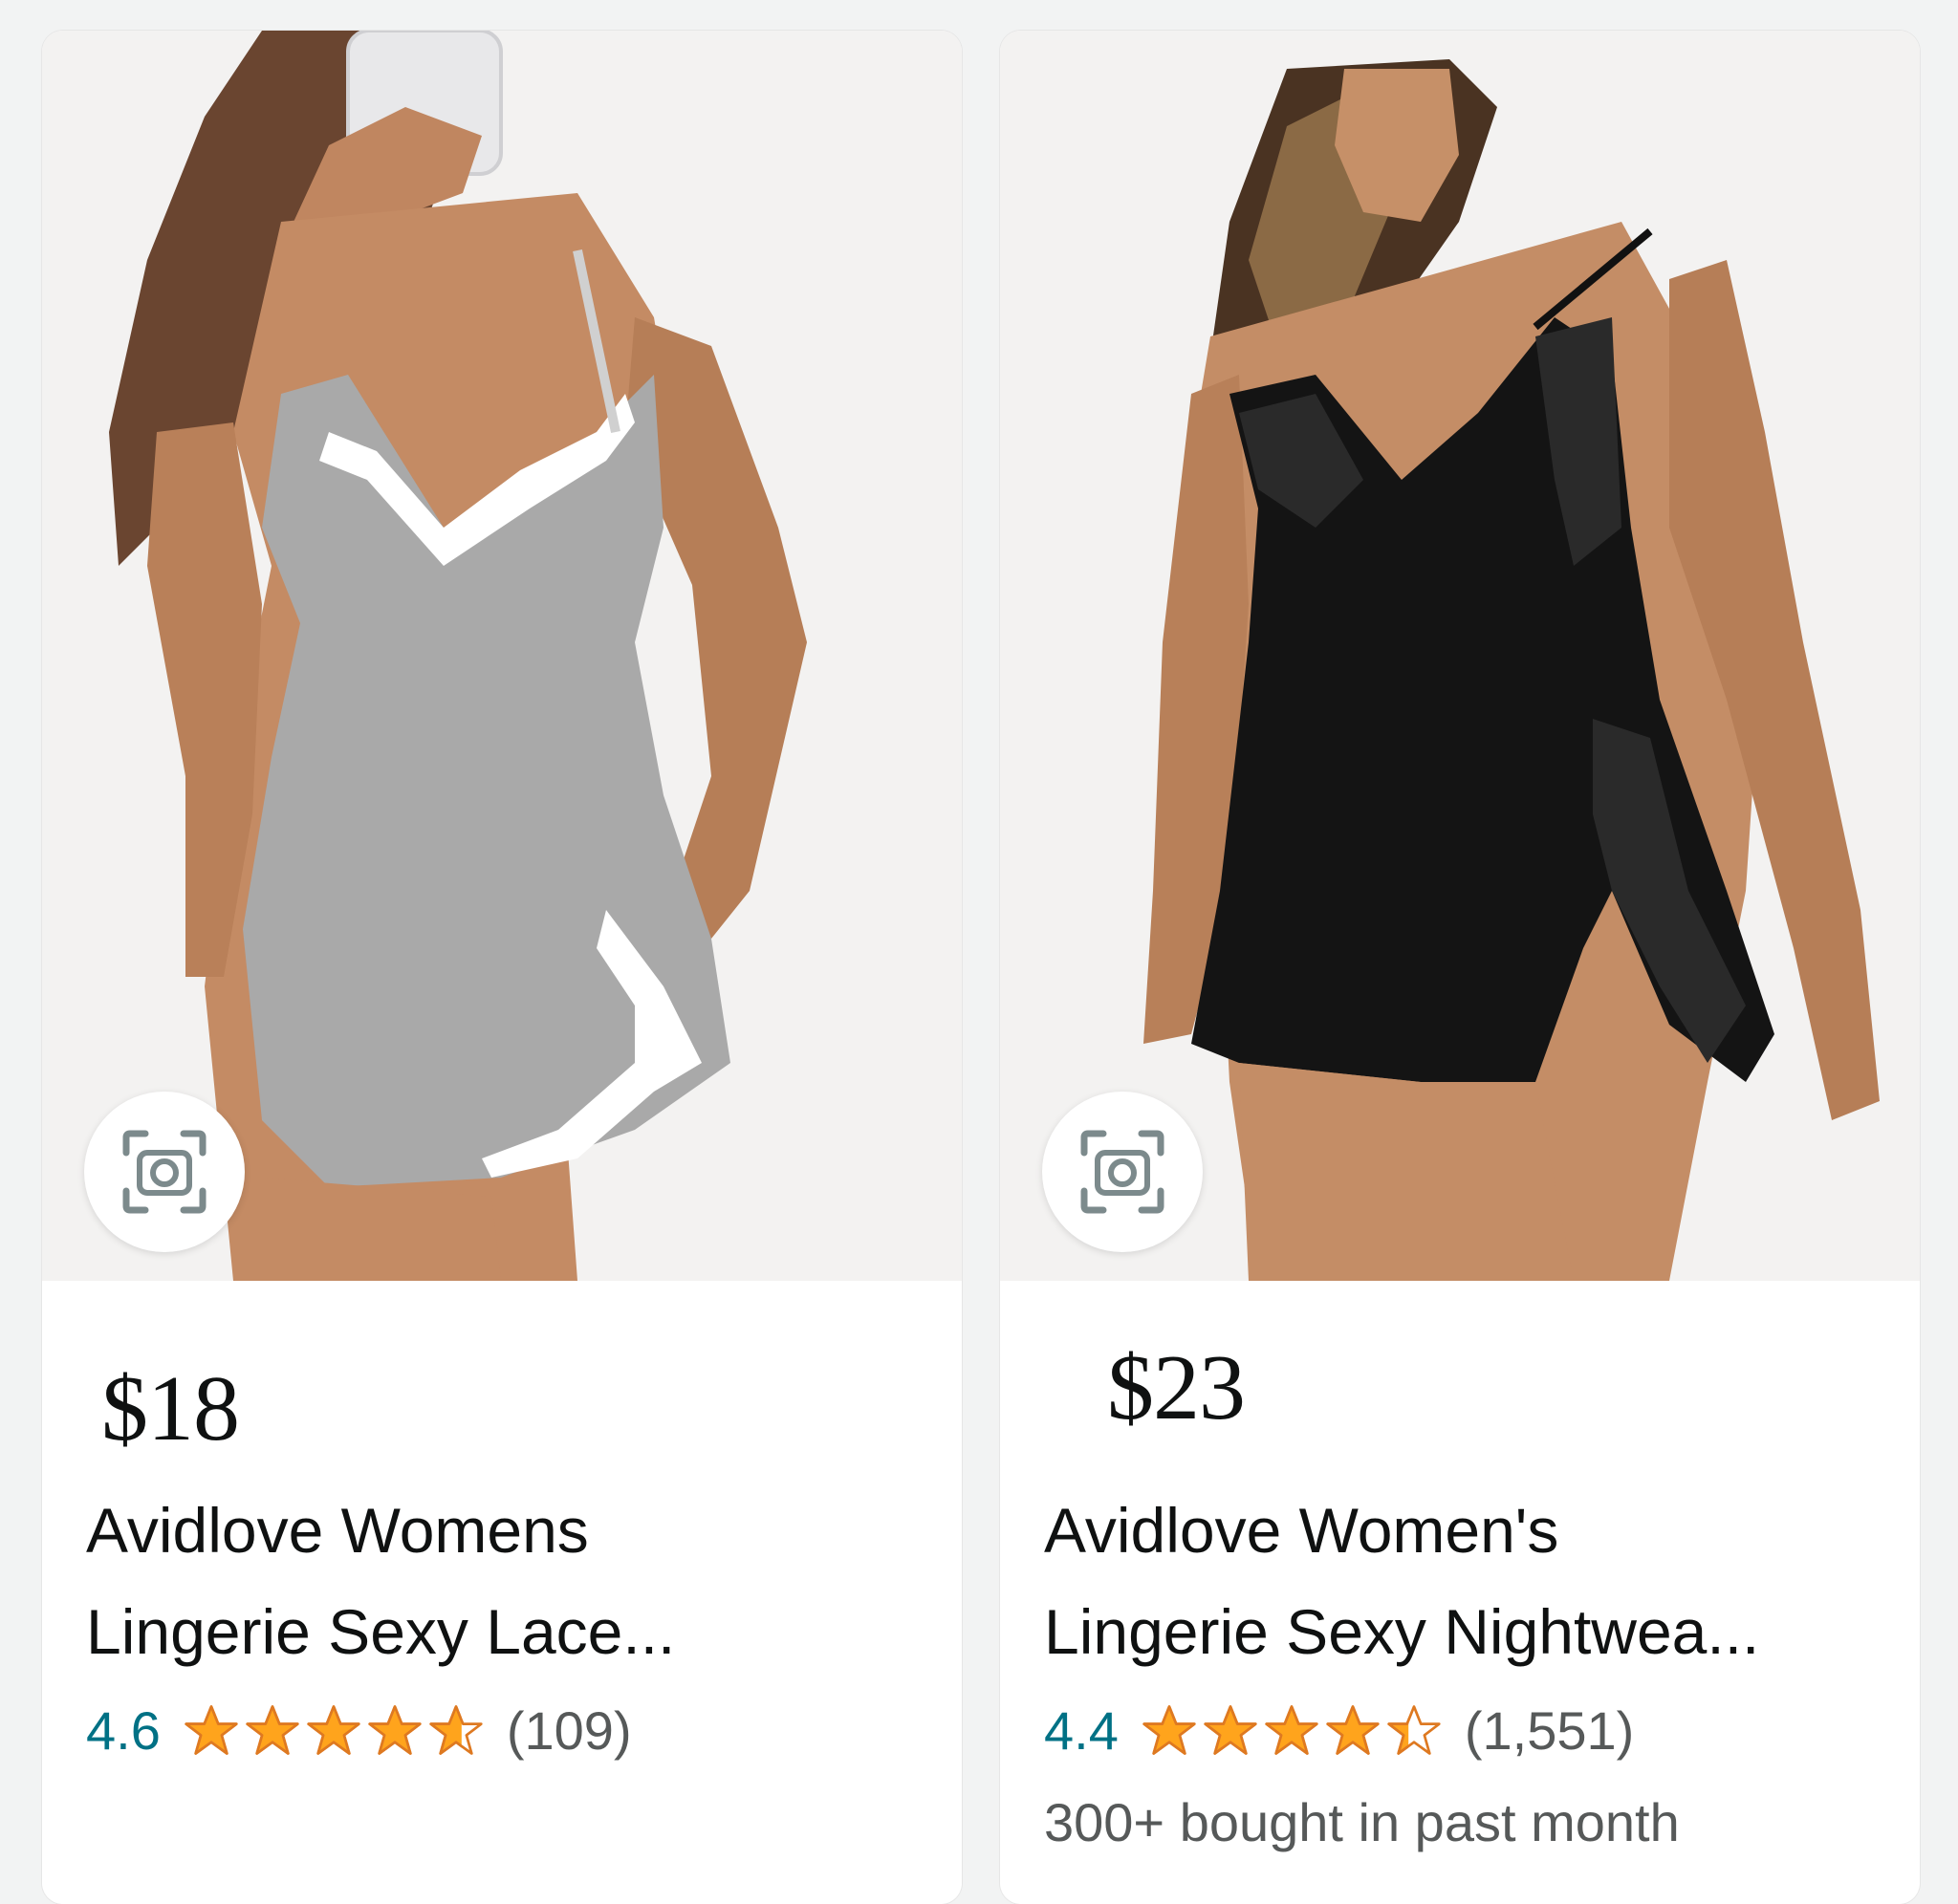  Describe the element at coordinates (170, 1408) in the screenshot. I see `product-price: $18` at that location.